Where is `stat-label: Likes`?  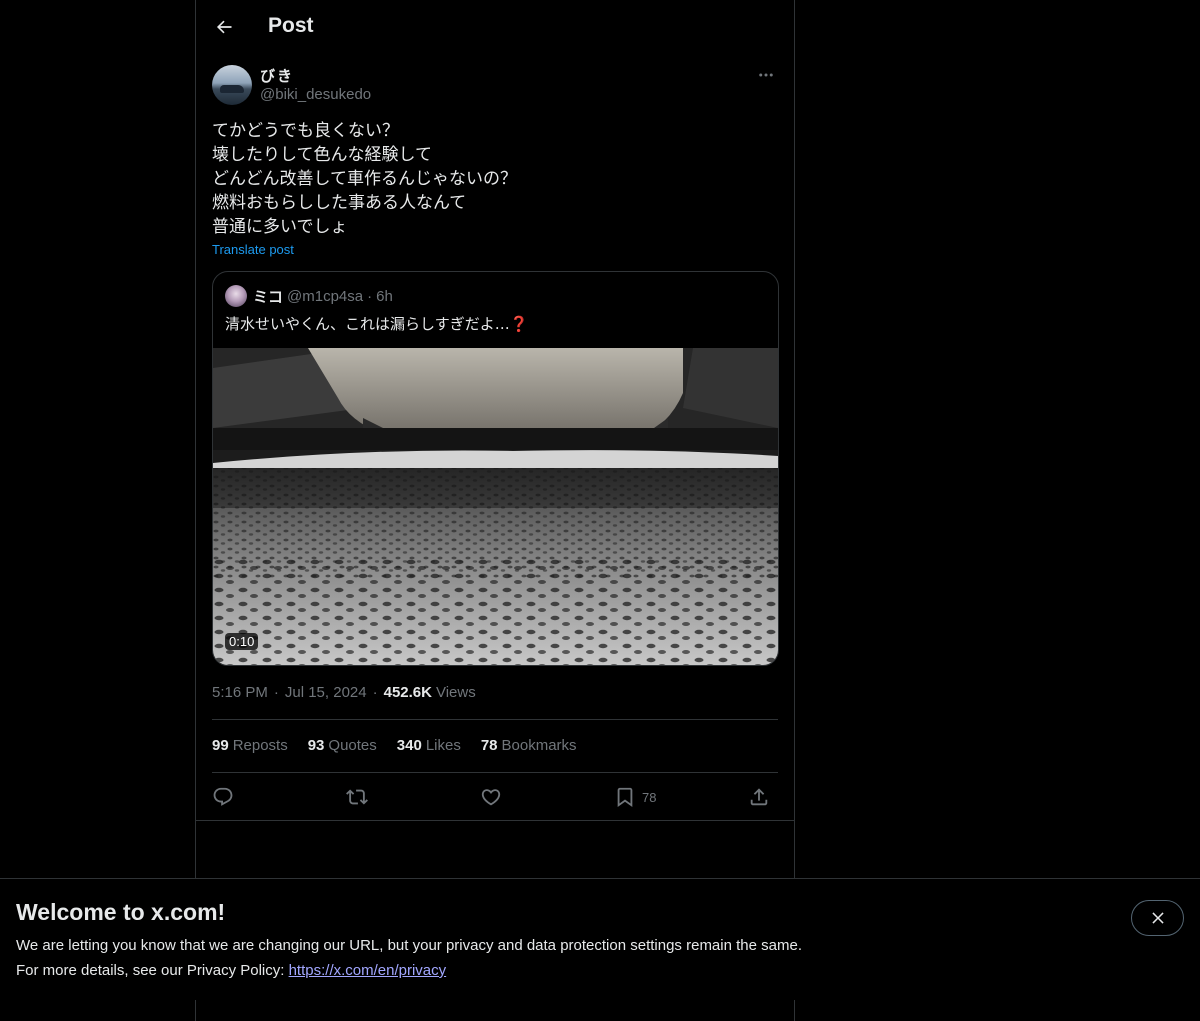 stat-label: Likes is located at coordinates (443, 745).